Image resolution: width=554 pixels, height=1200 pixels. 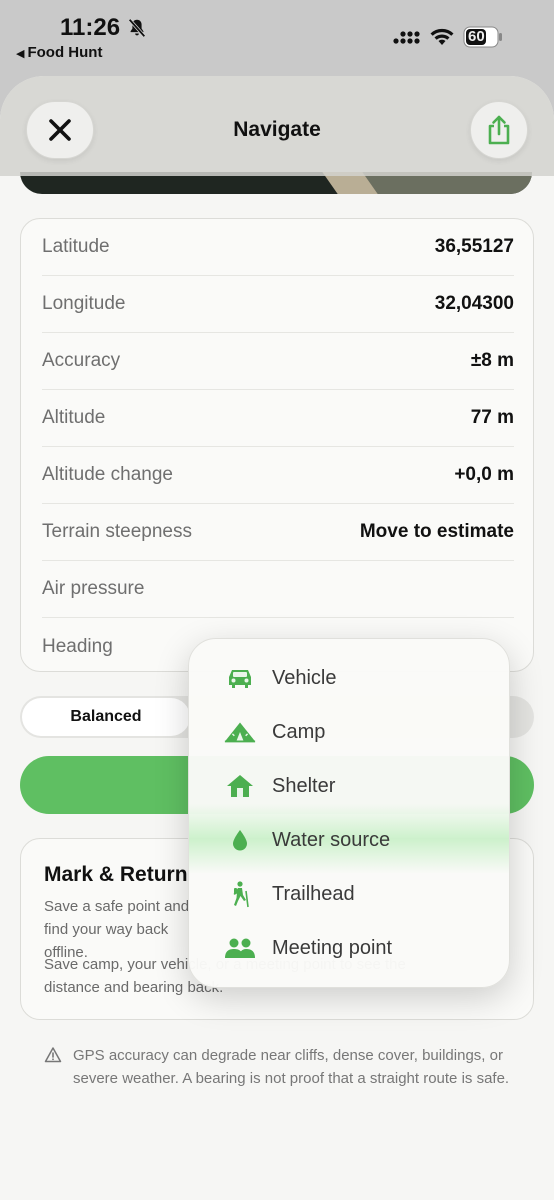 What do you see at coordinates (116, 874) in the screenshot?
I see `mark-return-title: Mark & Return` at bounding box center [116, 874].